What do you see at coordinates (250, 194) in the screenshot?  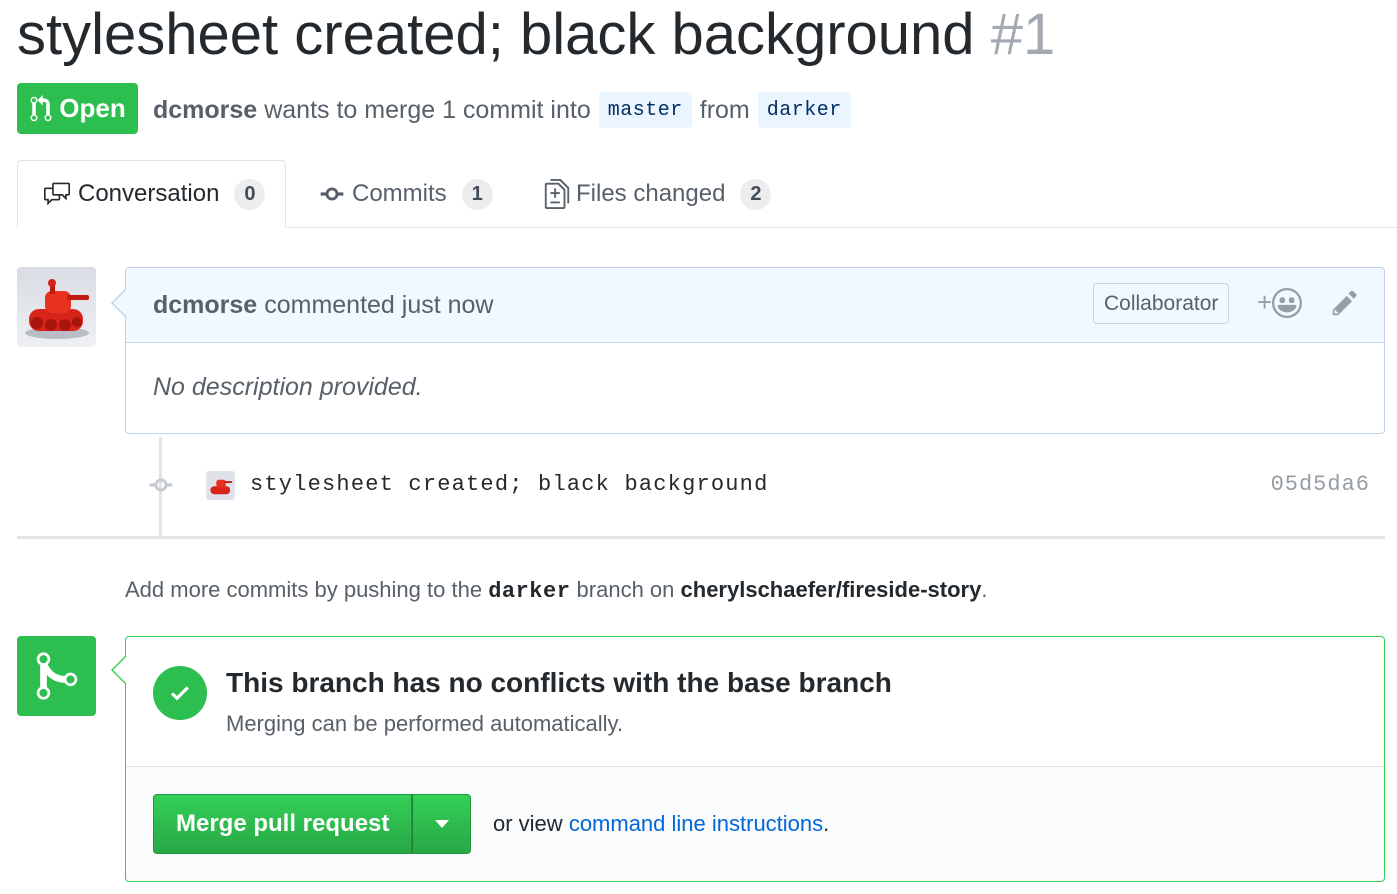 I see `tab-conversation-count: 0` at bounding box center [250, 194].